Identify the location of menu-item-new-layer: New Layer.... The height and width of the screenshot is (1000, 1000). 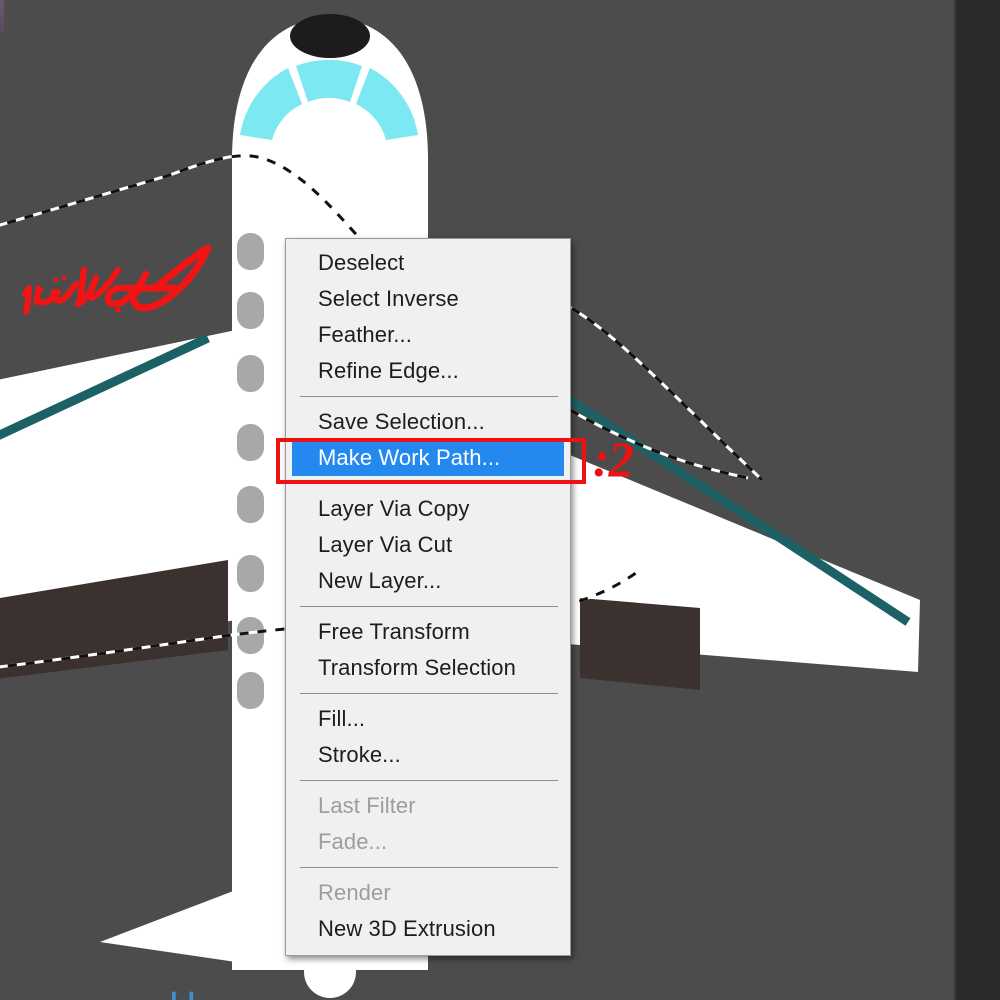
(428, 581).